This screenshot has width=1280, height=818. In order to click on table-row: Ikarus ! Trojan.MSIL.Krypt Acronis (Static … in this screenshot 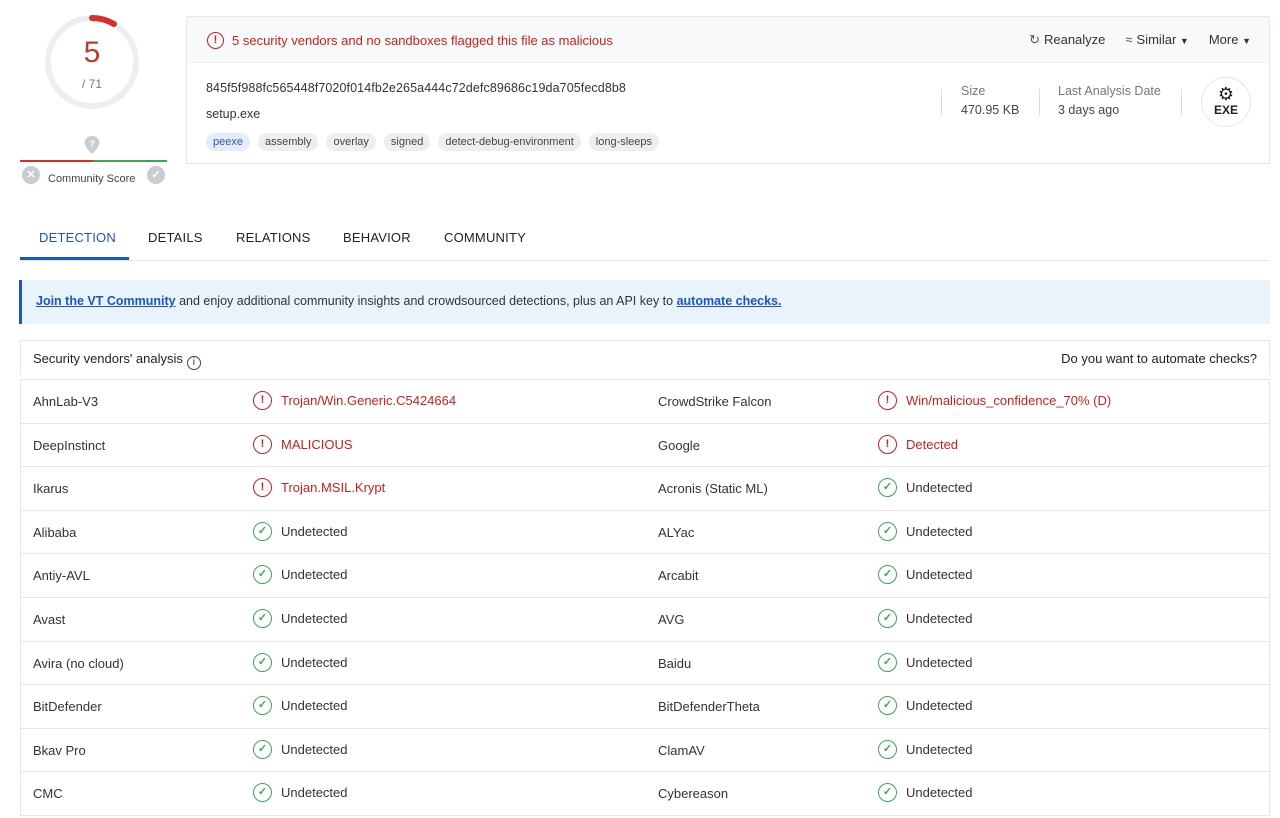, I will do `click(645, 489)`.